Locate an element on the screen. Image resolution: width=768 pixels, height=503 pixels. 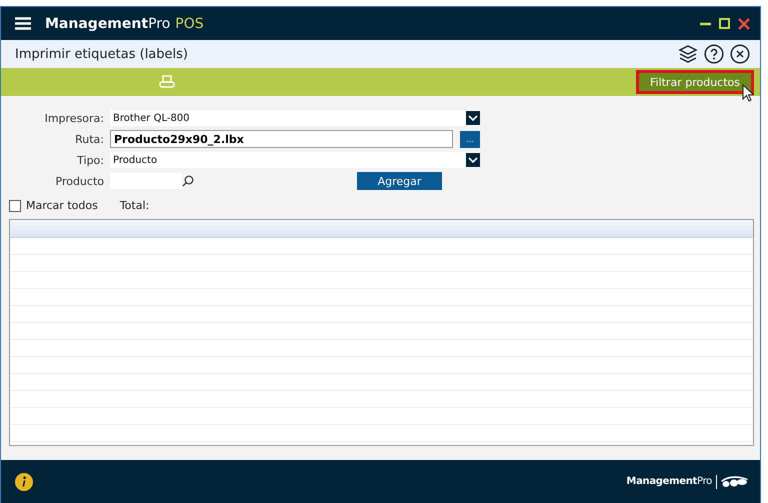
edition-label: POS is located at coordinates (189, 24).